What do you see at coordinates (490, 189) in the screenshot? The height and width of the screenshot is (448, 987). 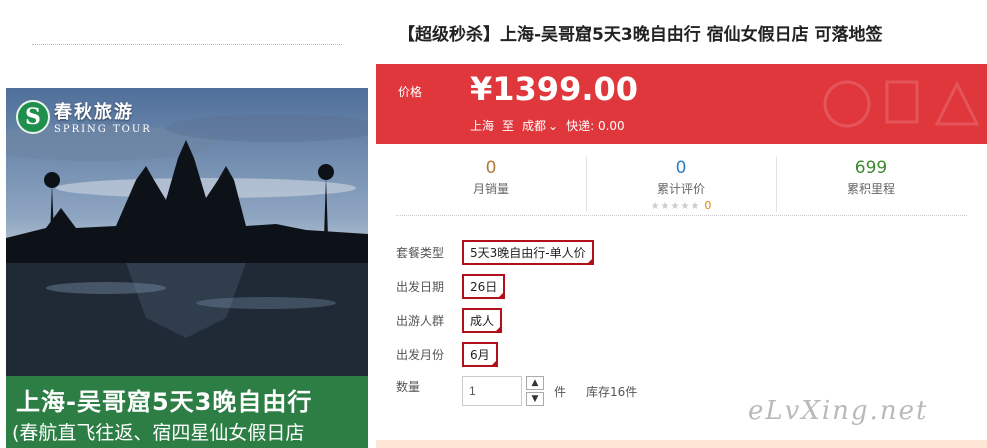 I see `stat-label: 月销量` at bounding box center [490, 189].